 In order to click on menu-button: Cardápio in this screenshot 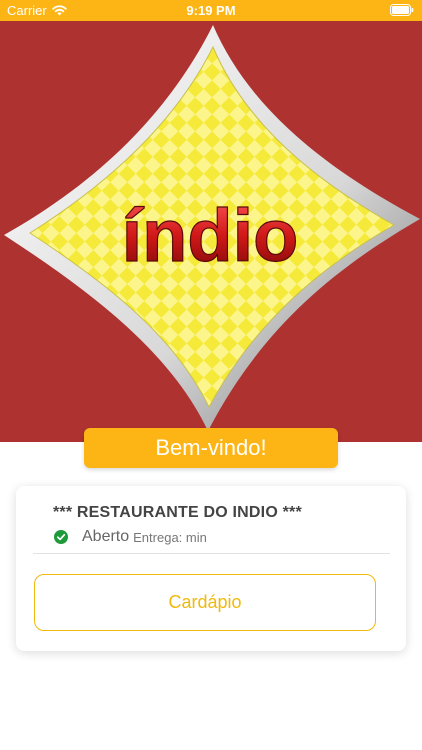, I will do `click(205, 602)`.